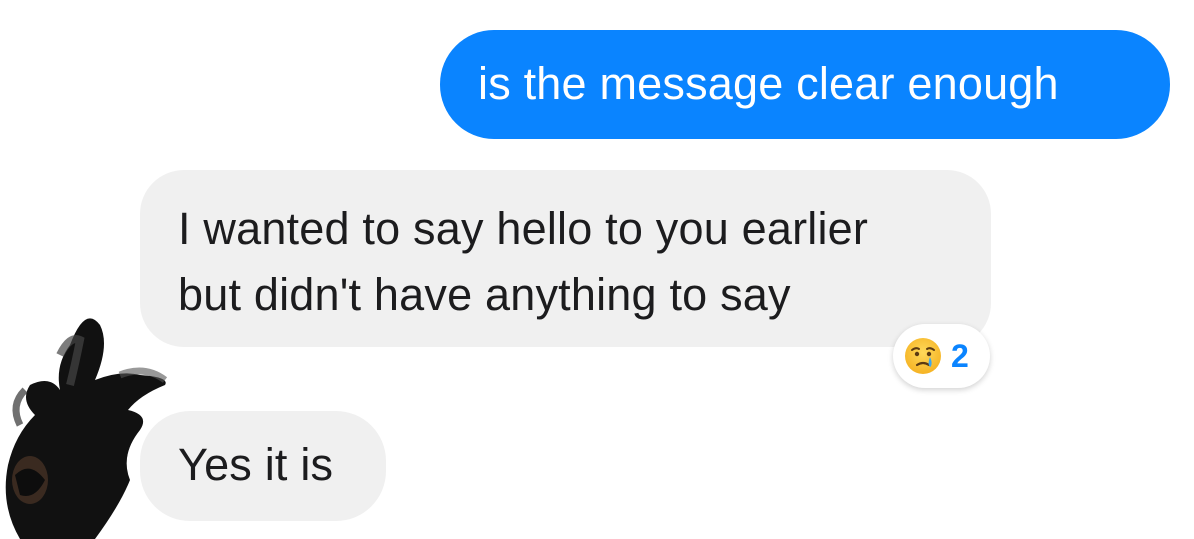  I want to click on incoming-message-line-2: but didn't have anything to say, so click(484, 294).